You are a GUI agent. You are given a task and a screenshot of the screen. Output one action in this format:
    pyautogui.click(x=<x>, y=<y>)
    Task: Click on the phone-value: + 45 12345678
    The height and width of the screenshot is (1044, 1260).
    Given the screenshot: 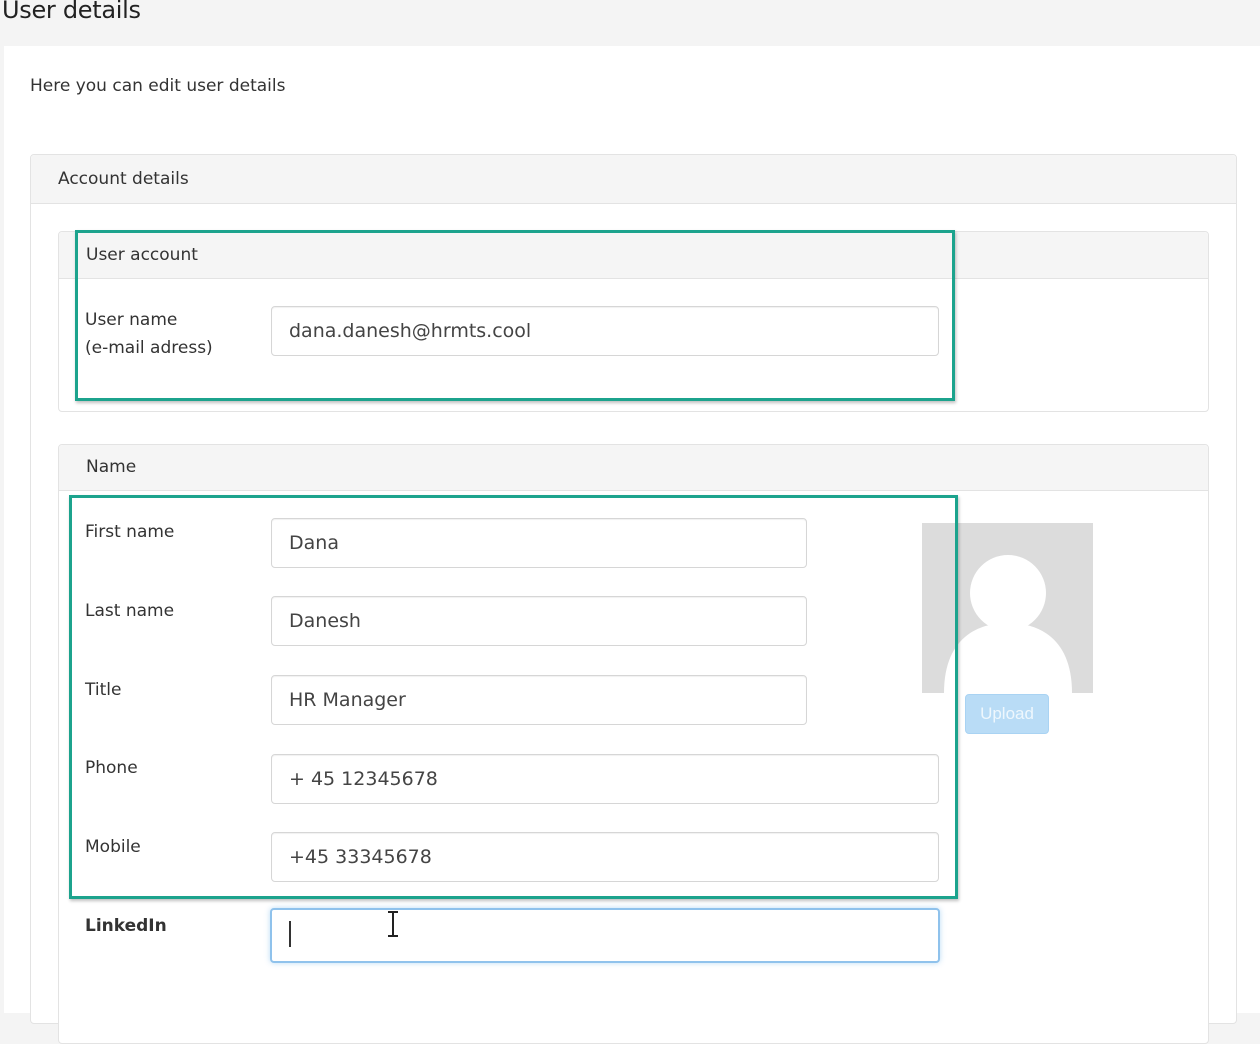 What is the action you would take?
    pyautogui.click(x=363, y=779)
    